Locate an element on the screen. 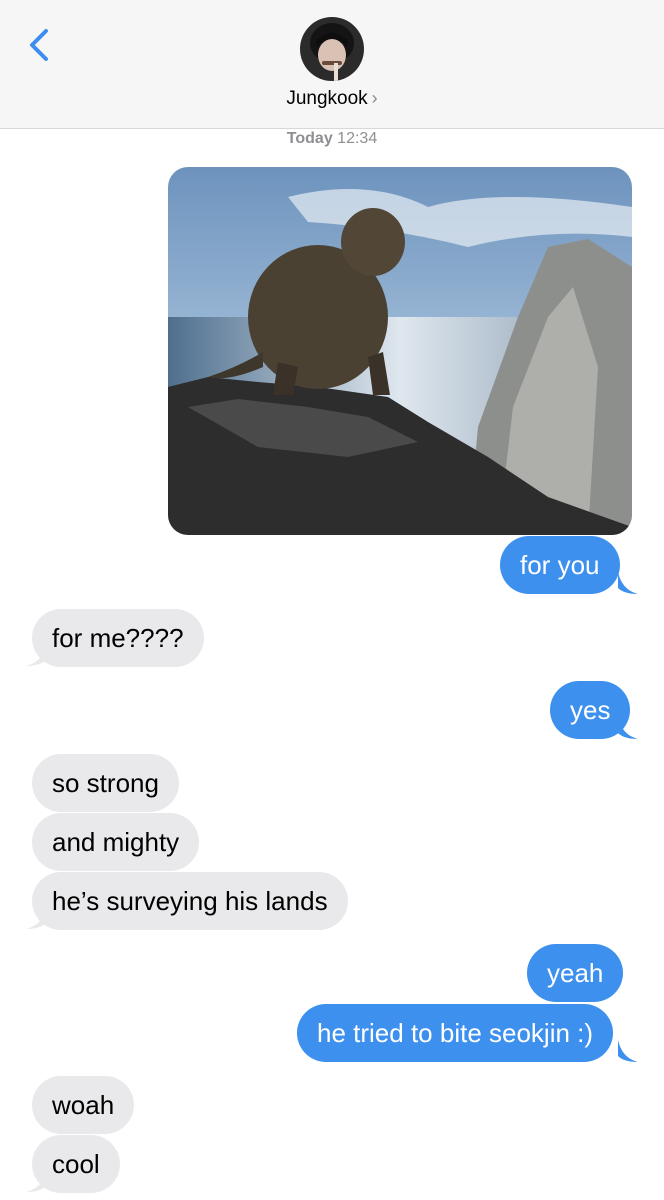 The image size is (664, 1200). contact-name-button: Jungkook › is located at coordinates (332, 99).